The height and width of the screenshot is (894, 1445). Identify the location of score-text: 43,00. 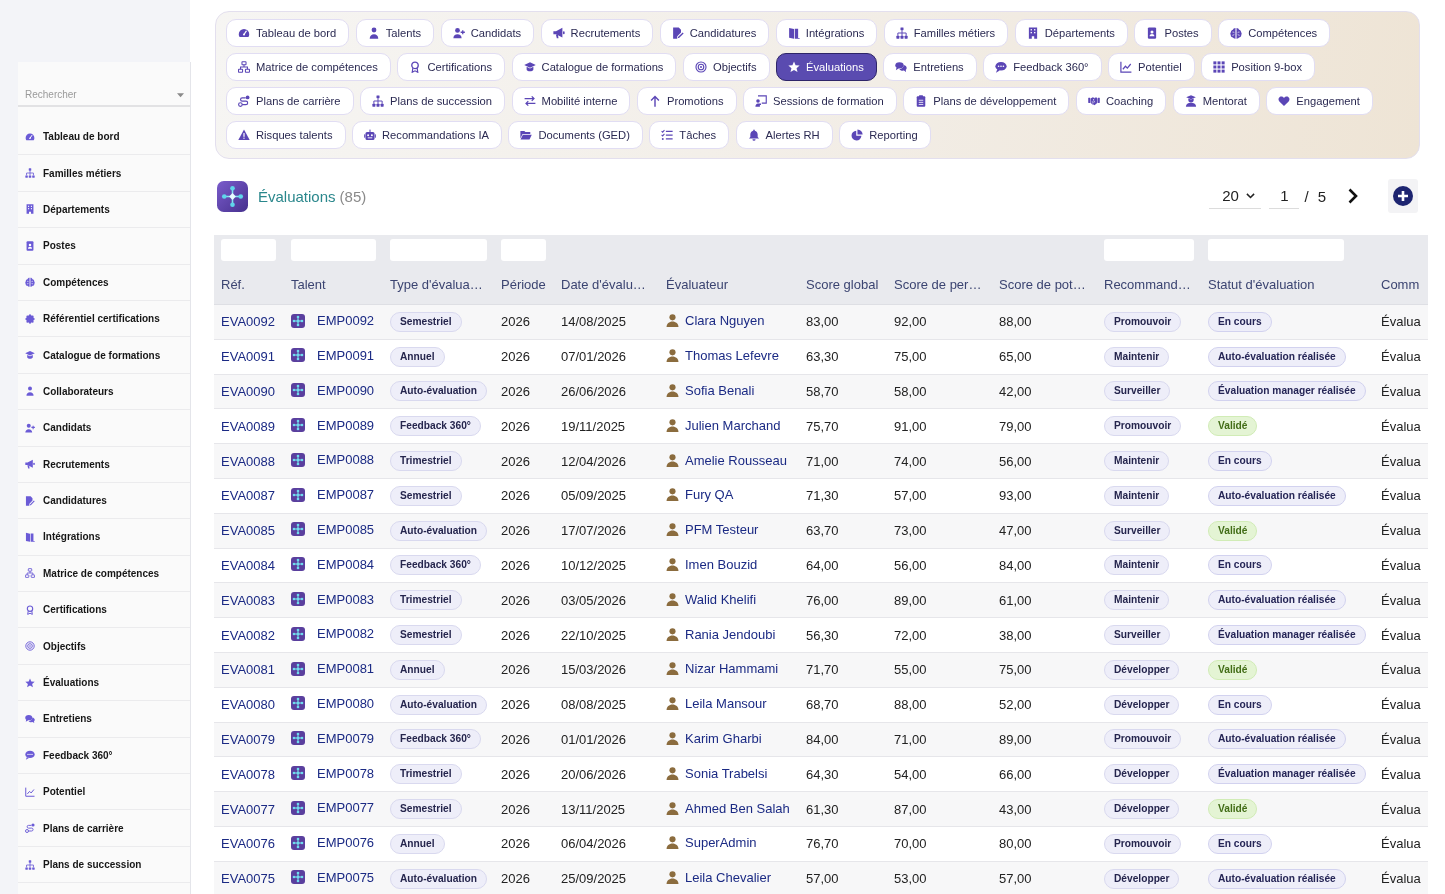
(1015, 809).